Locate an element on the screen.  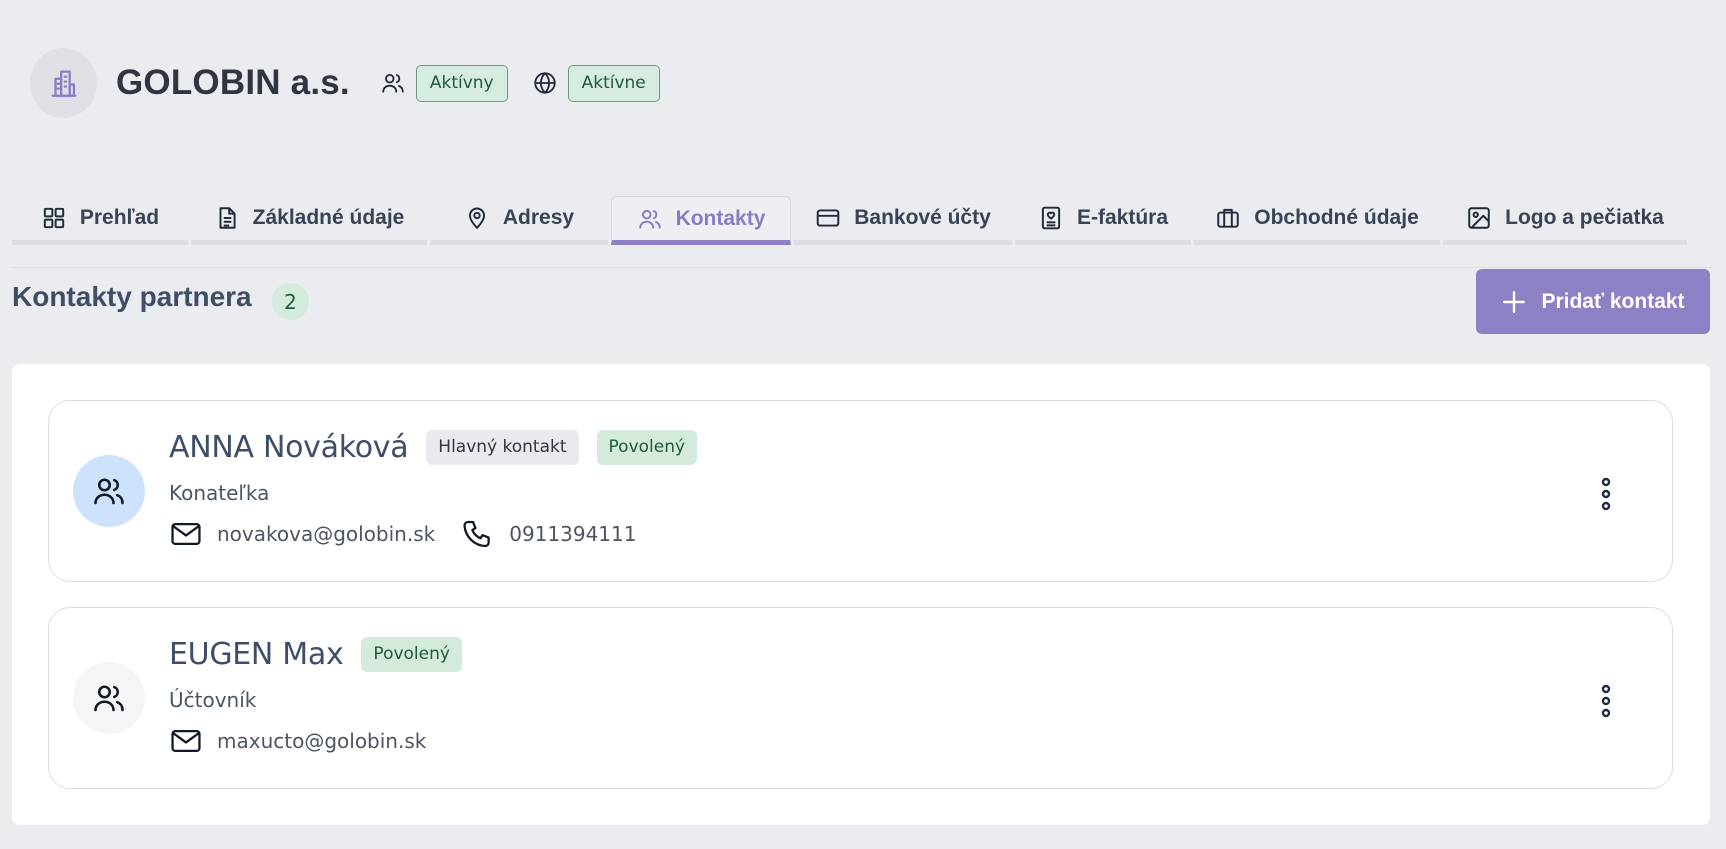
partner-header: GOLOBIN a.s. Aktívny Aktívne is located at coordinates (345, 83).